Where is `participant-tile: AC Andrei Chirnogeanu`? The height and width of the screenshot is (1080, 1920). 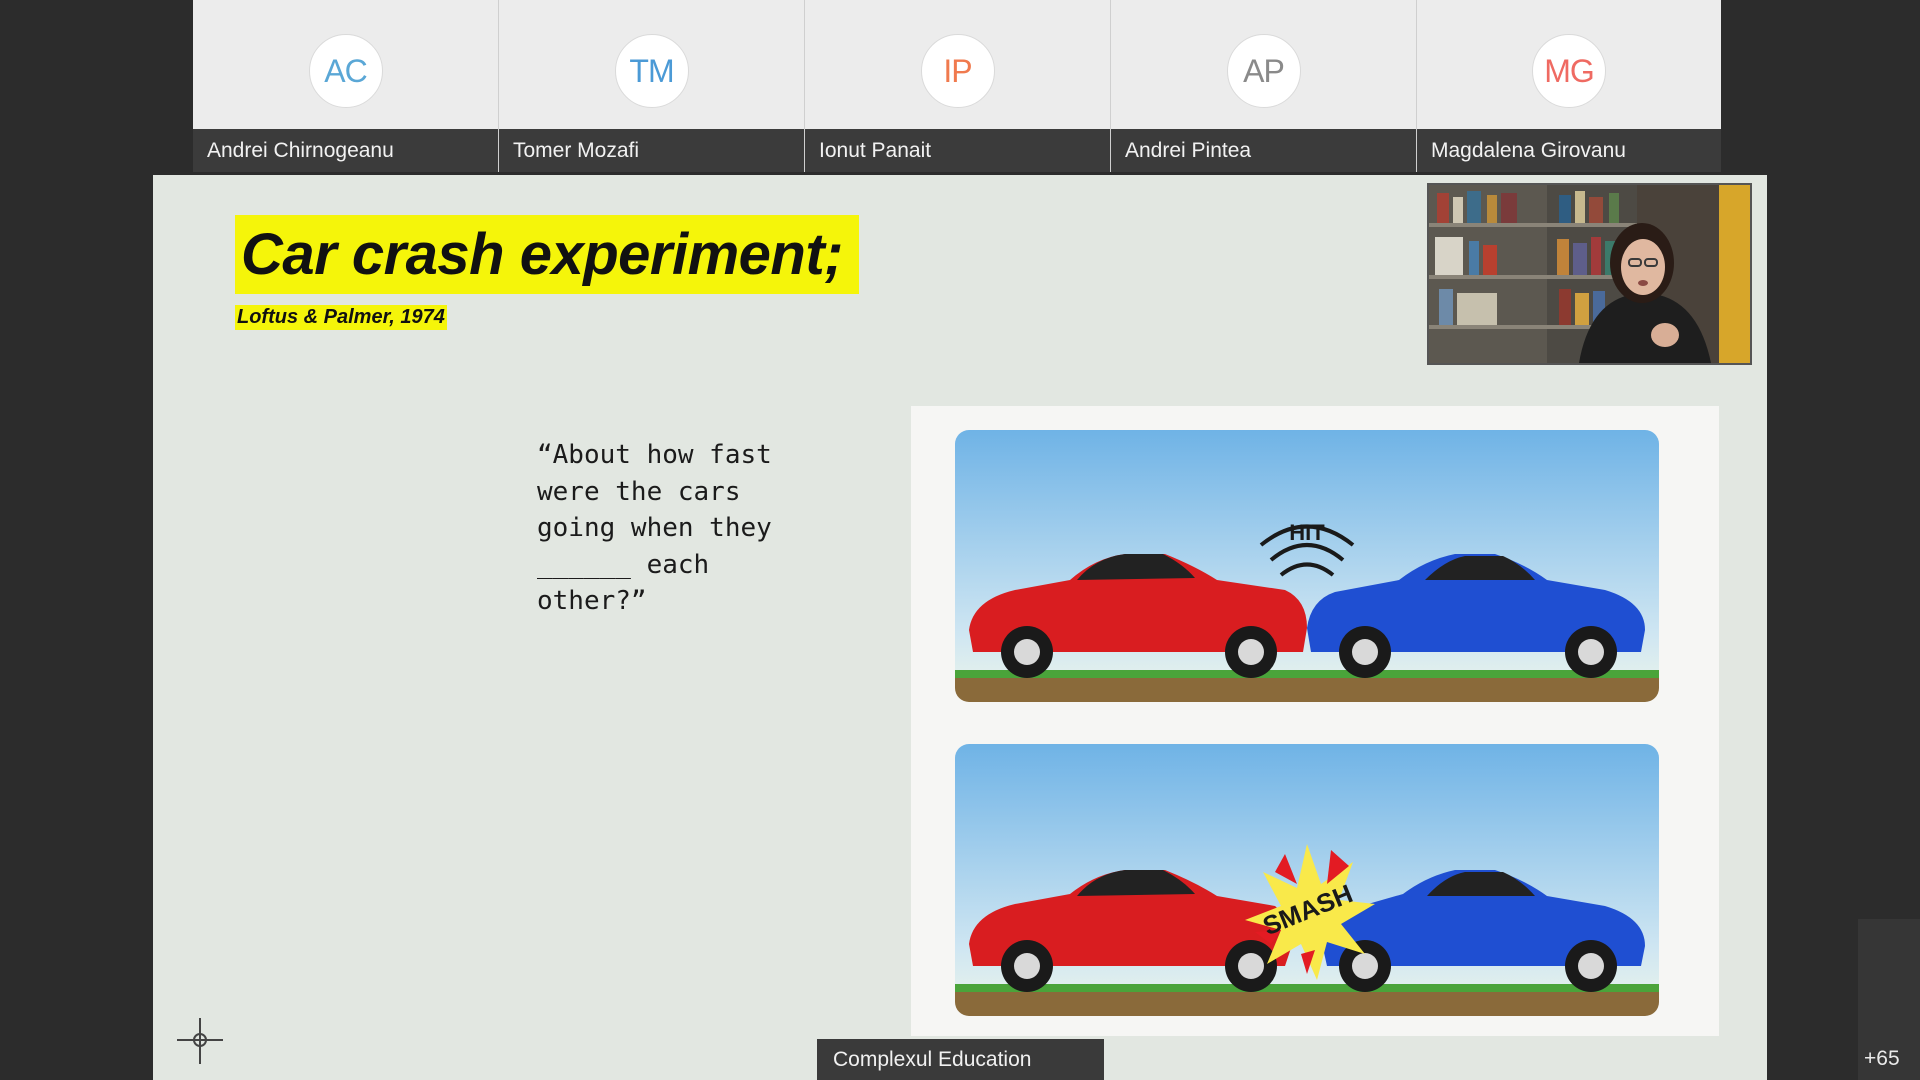 participant-tile: AC Andrei Chirnogeanu is located at coordinates (346, 86).